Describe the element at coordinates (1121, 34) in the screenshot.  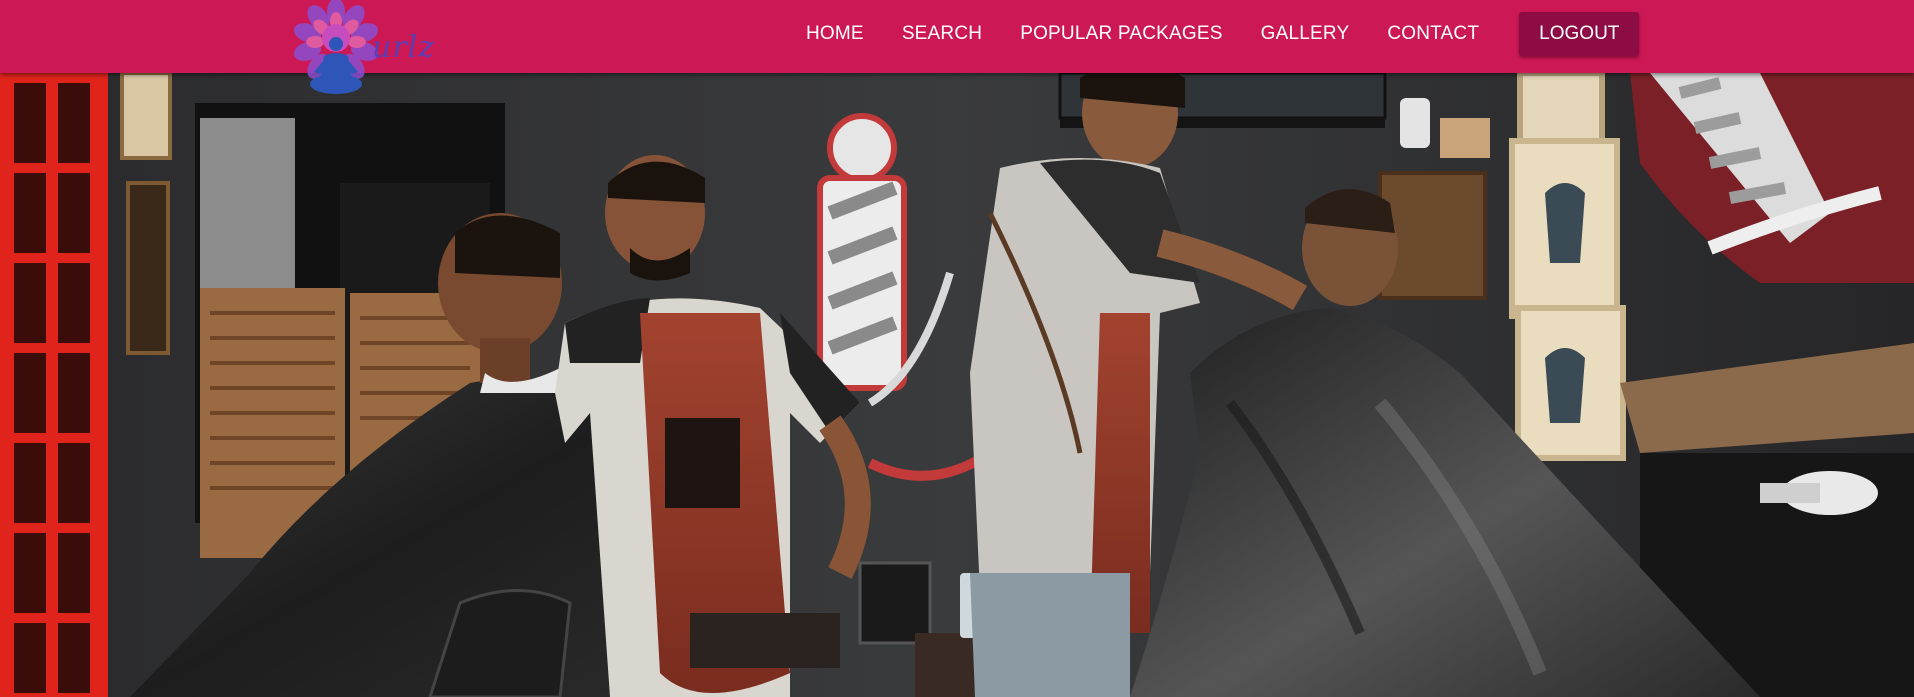
I see `nav-popular-packages-link: POPULAR PACKAGES` at that location.